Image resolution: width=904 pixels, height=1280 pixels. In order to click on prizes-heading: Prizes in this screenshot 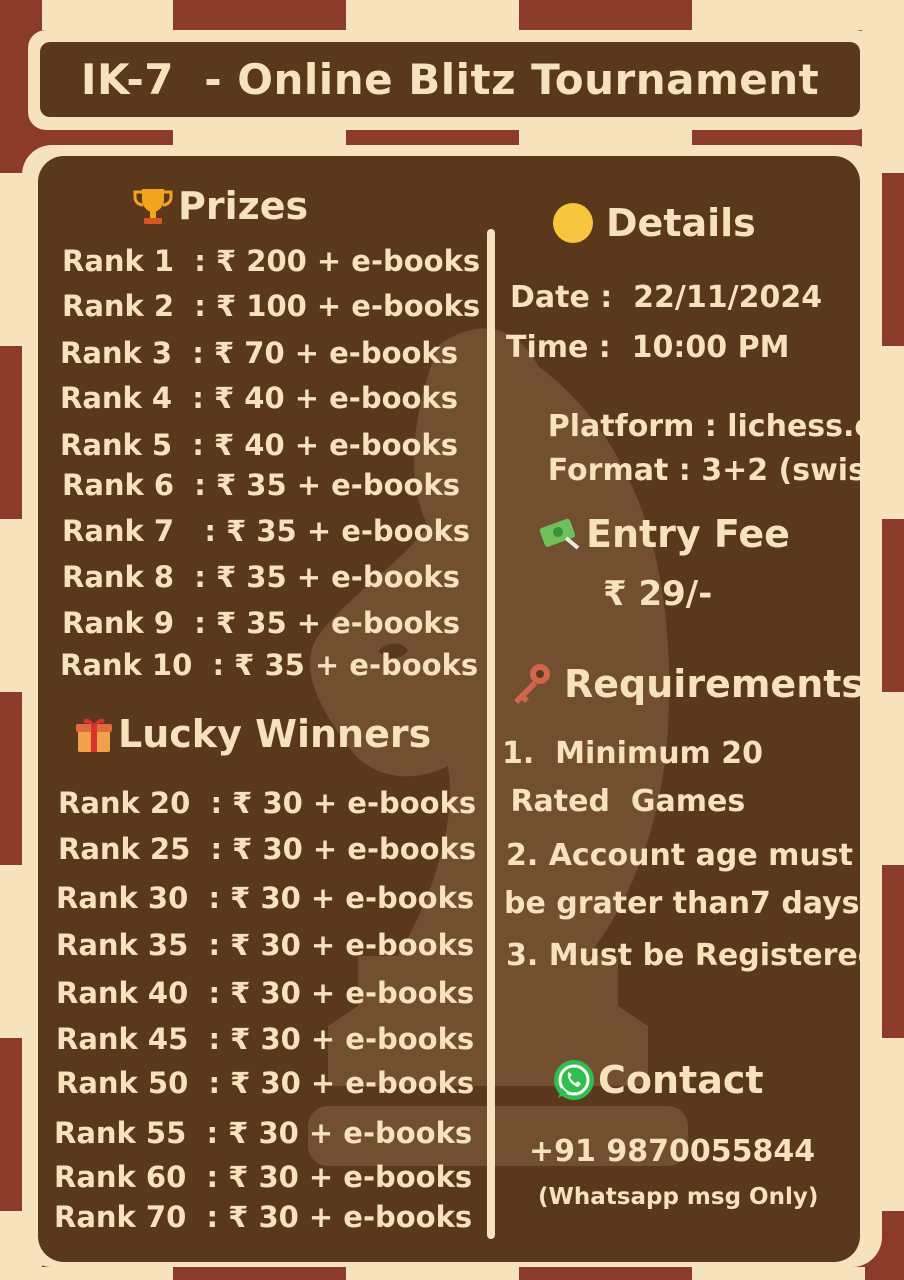, I will do `click(220, 206)`.